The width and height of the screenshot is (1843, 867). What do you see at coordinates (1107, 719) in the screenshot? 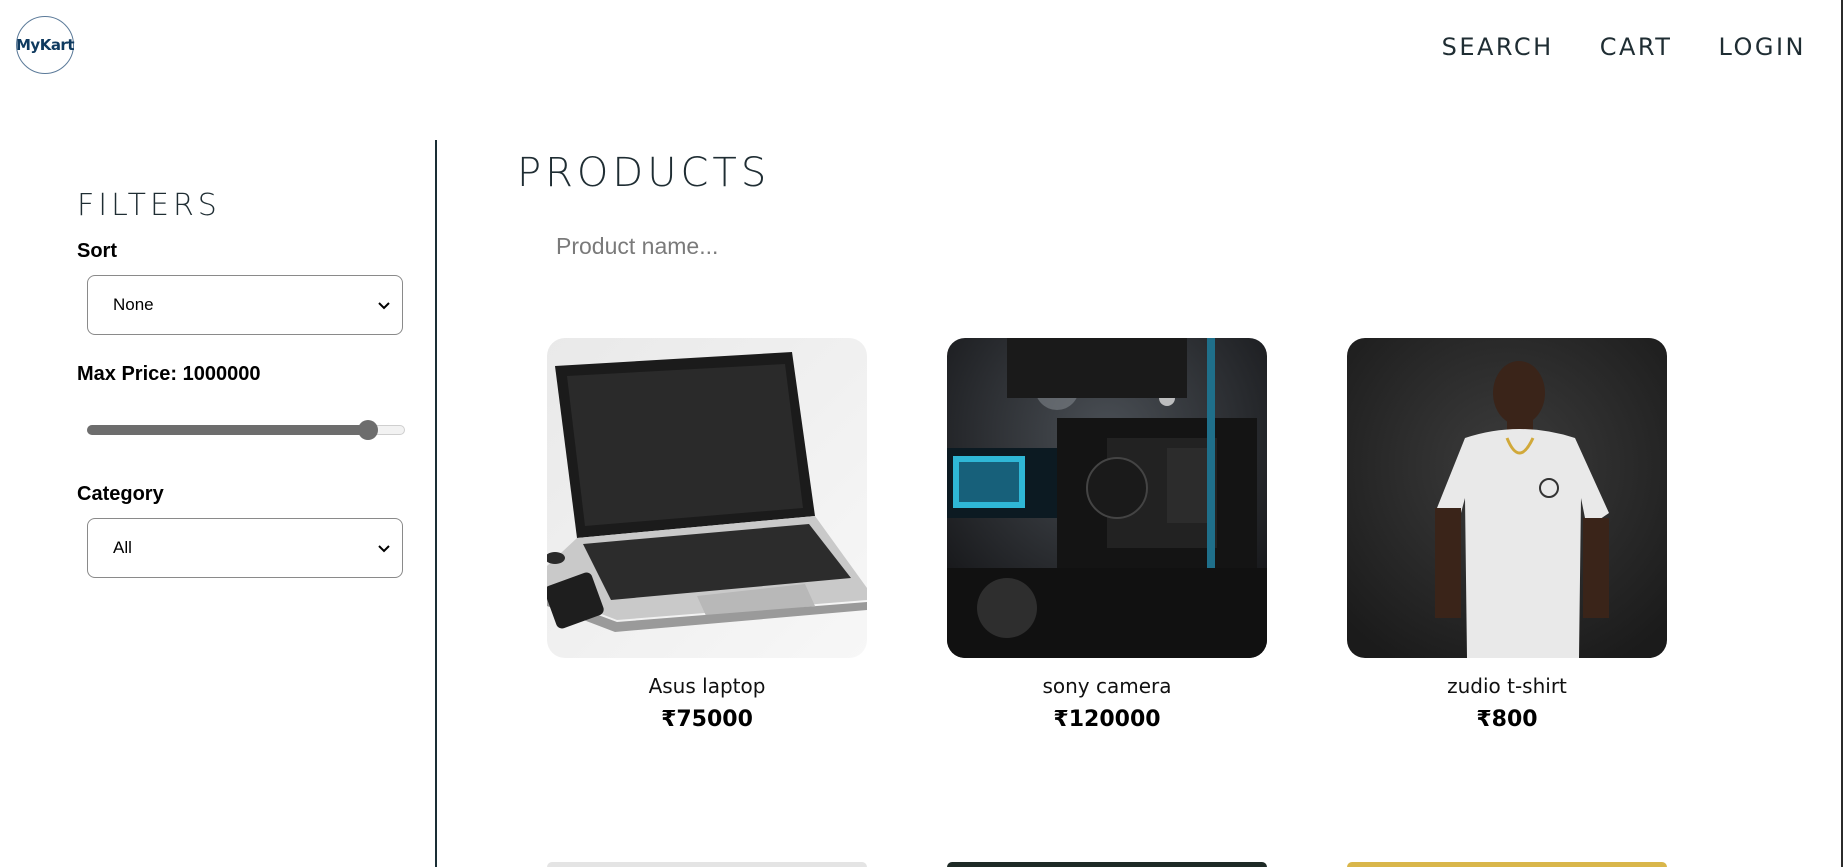
I see `product-price: ₹120000` at bounding box center [1107, 719].